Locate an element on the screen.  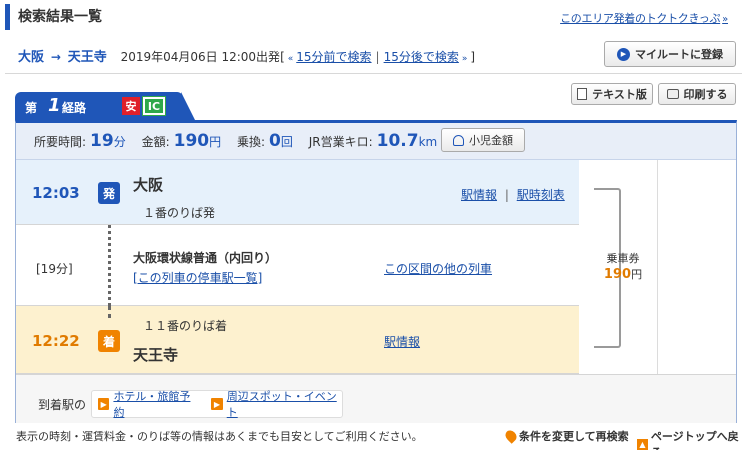
arrival-station-name: 天王寺 is located at coordinates (156, 355).